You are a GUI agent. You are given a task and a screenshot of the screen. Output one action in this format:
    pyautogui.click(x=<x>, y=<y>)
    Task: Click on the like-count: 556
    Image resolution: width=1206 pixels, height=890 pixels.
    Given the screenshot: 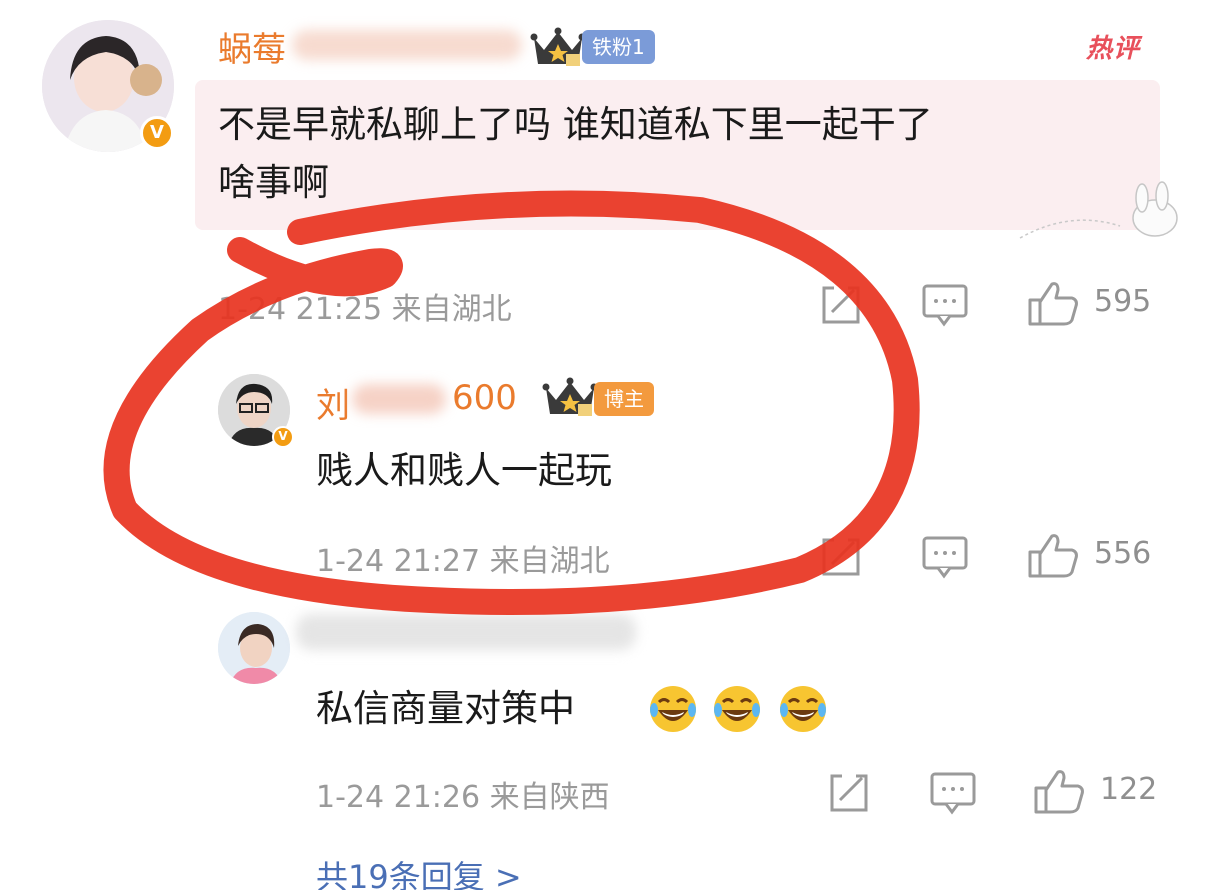 What is the action you would take?
    pyautogui.click(x=1123, y=553)
    